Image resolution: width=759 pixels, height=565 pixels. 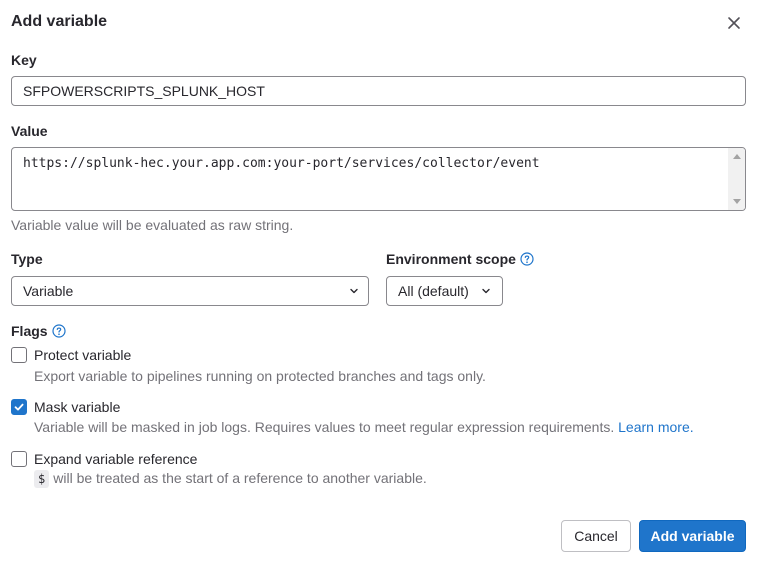 I want to click on close-icon, so click(x=734, y=23).